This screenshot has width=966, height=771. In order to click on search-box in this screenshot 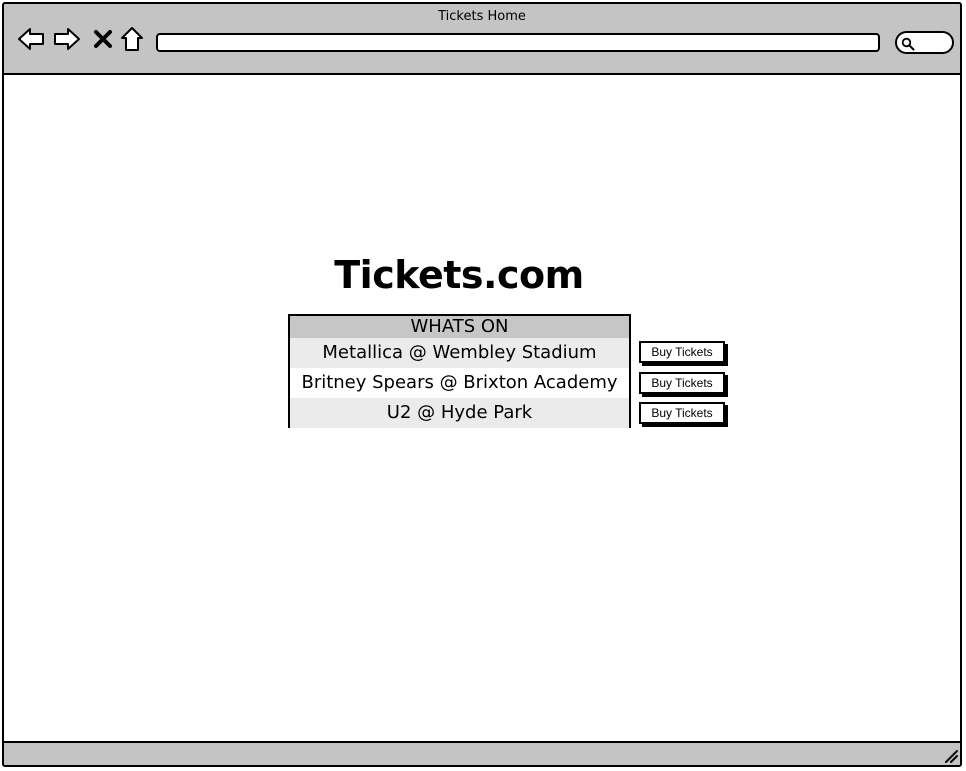, I will do `click(924, 42)`.